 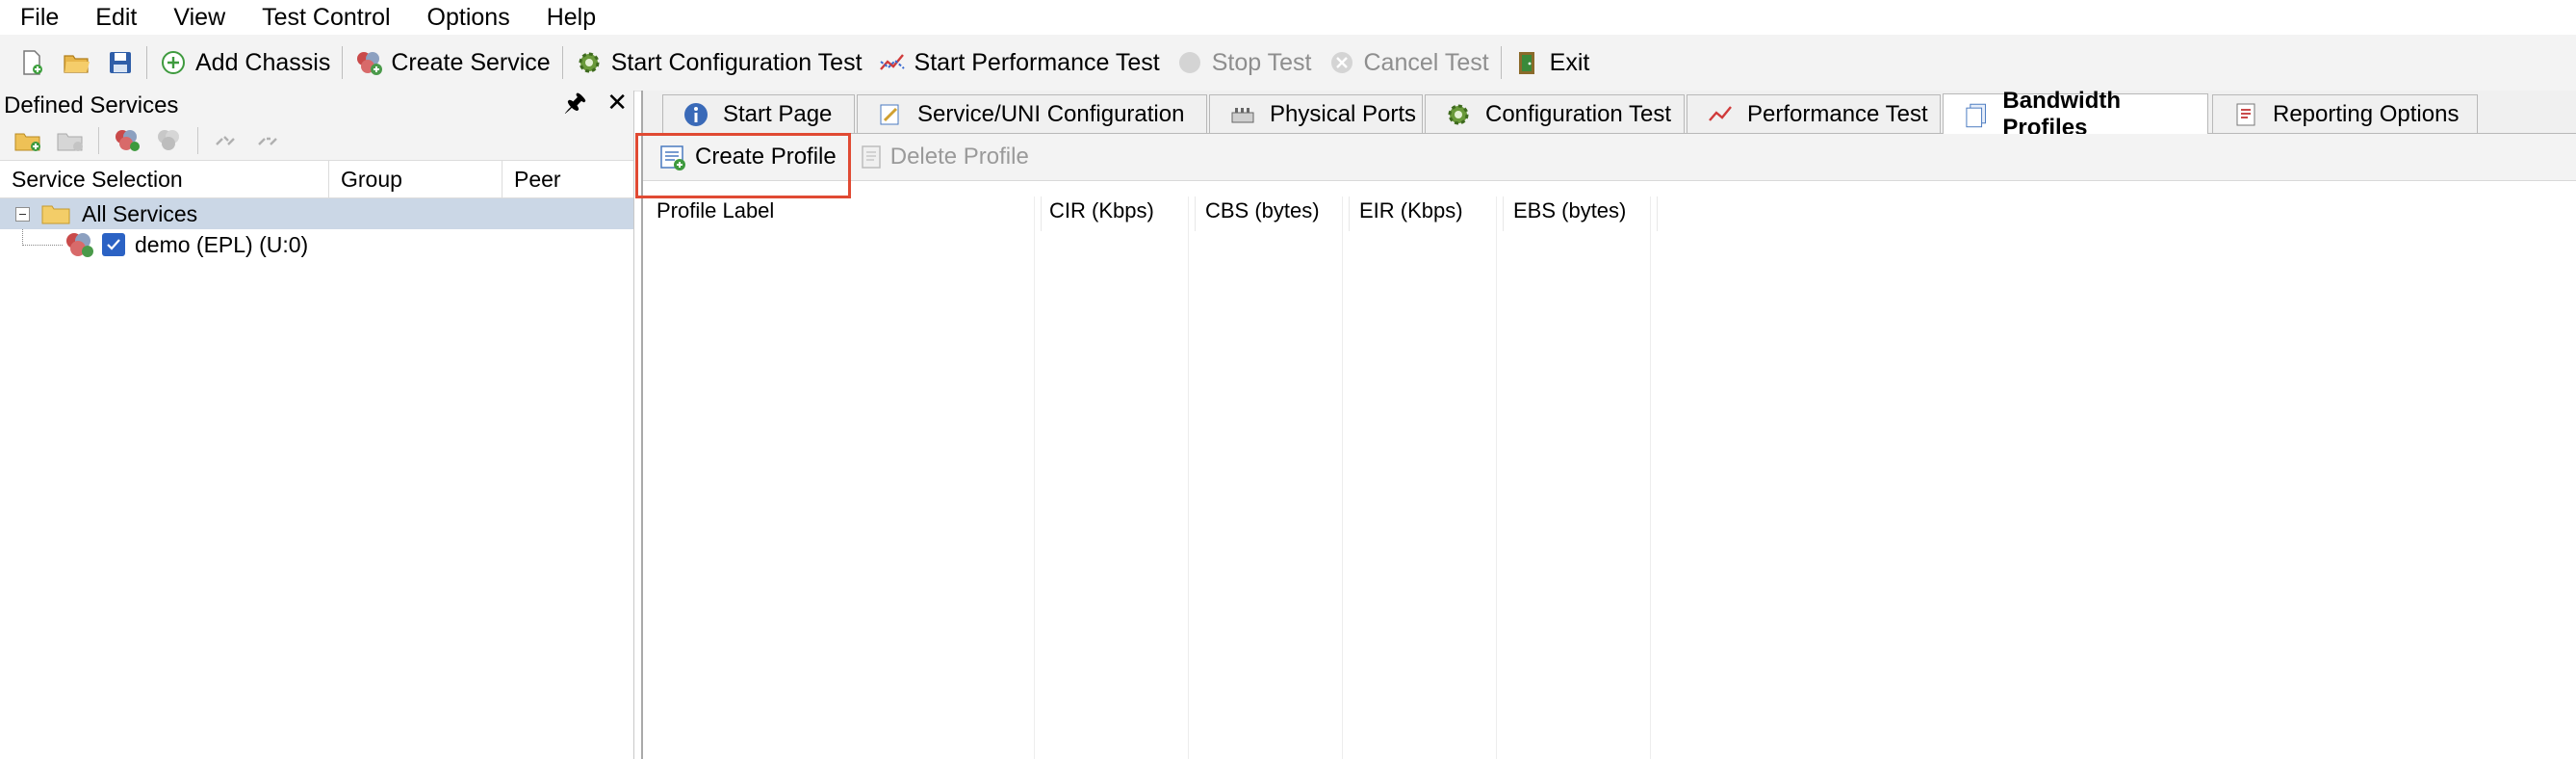 I want to click on create-service-button: Create Service, so click(x=452, y=62).